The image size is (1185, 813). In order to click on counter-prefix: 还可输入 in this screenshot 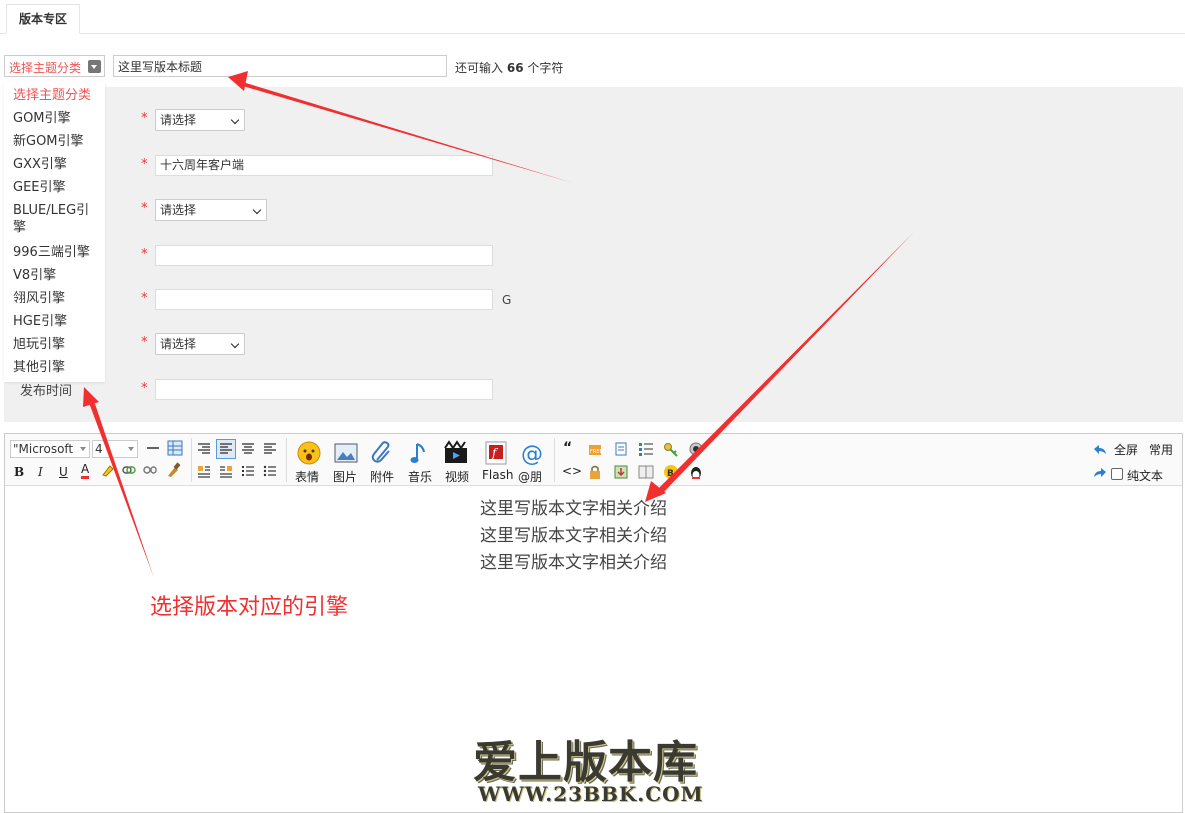, I will do `click(479, 68)`.